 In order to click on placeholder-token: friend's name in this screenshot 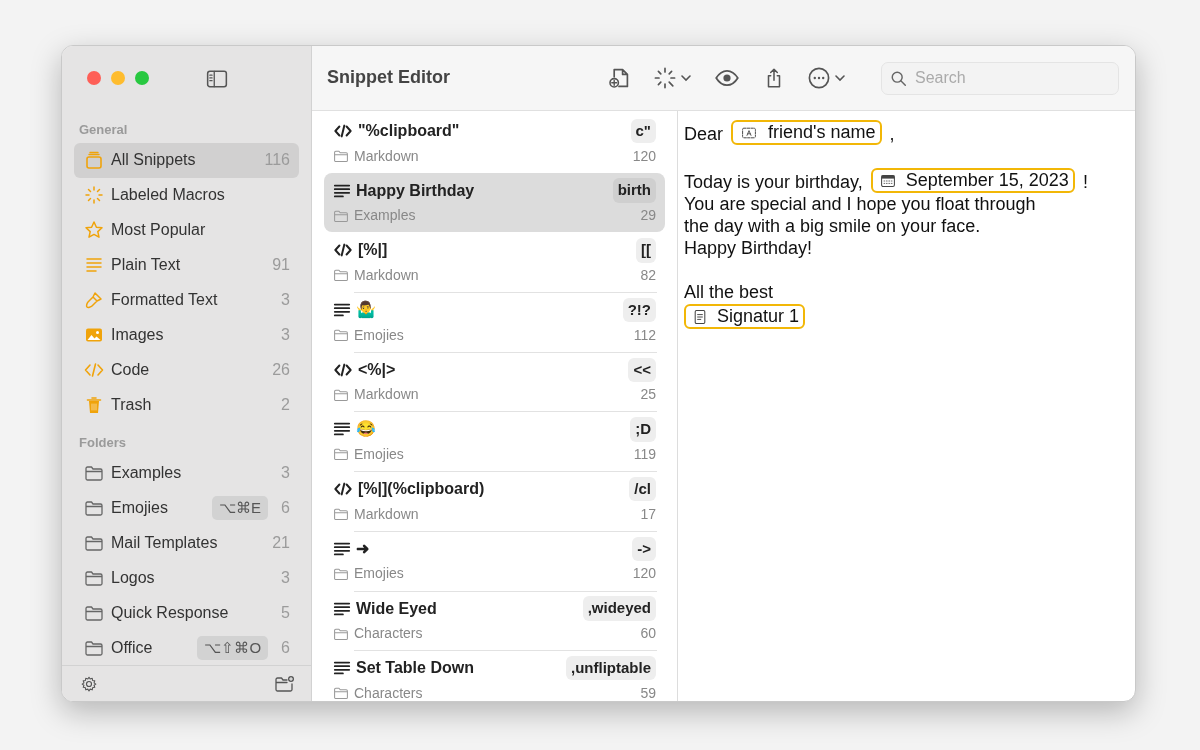, I will do `click(806, 132)`.